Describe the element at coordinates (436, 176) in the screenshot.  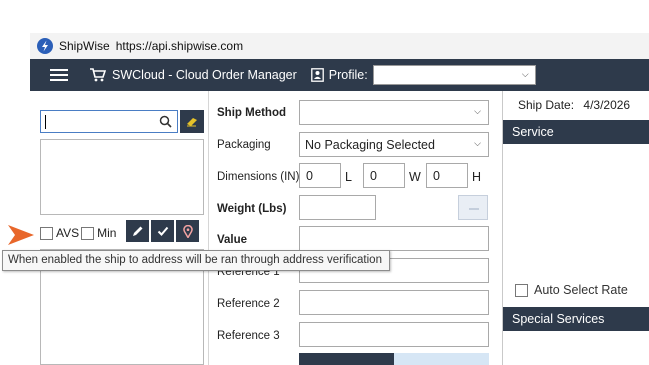
I see `height-value: 0` at that location.